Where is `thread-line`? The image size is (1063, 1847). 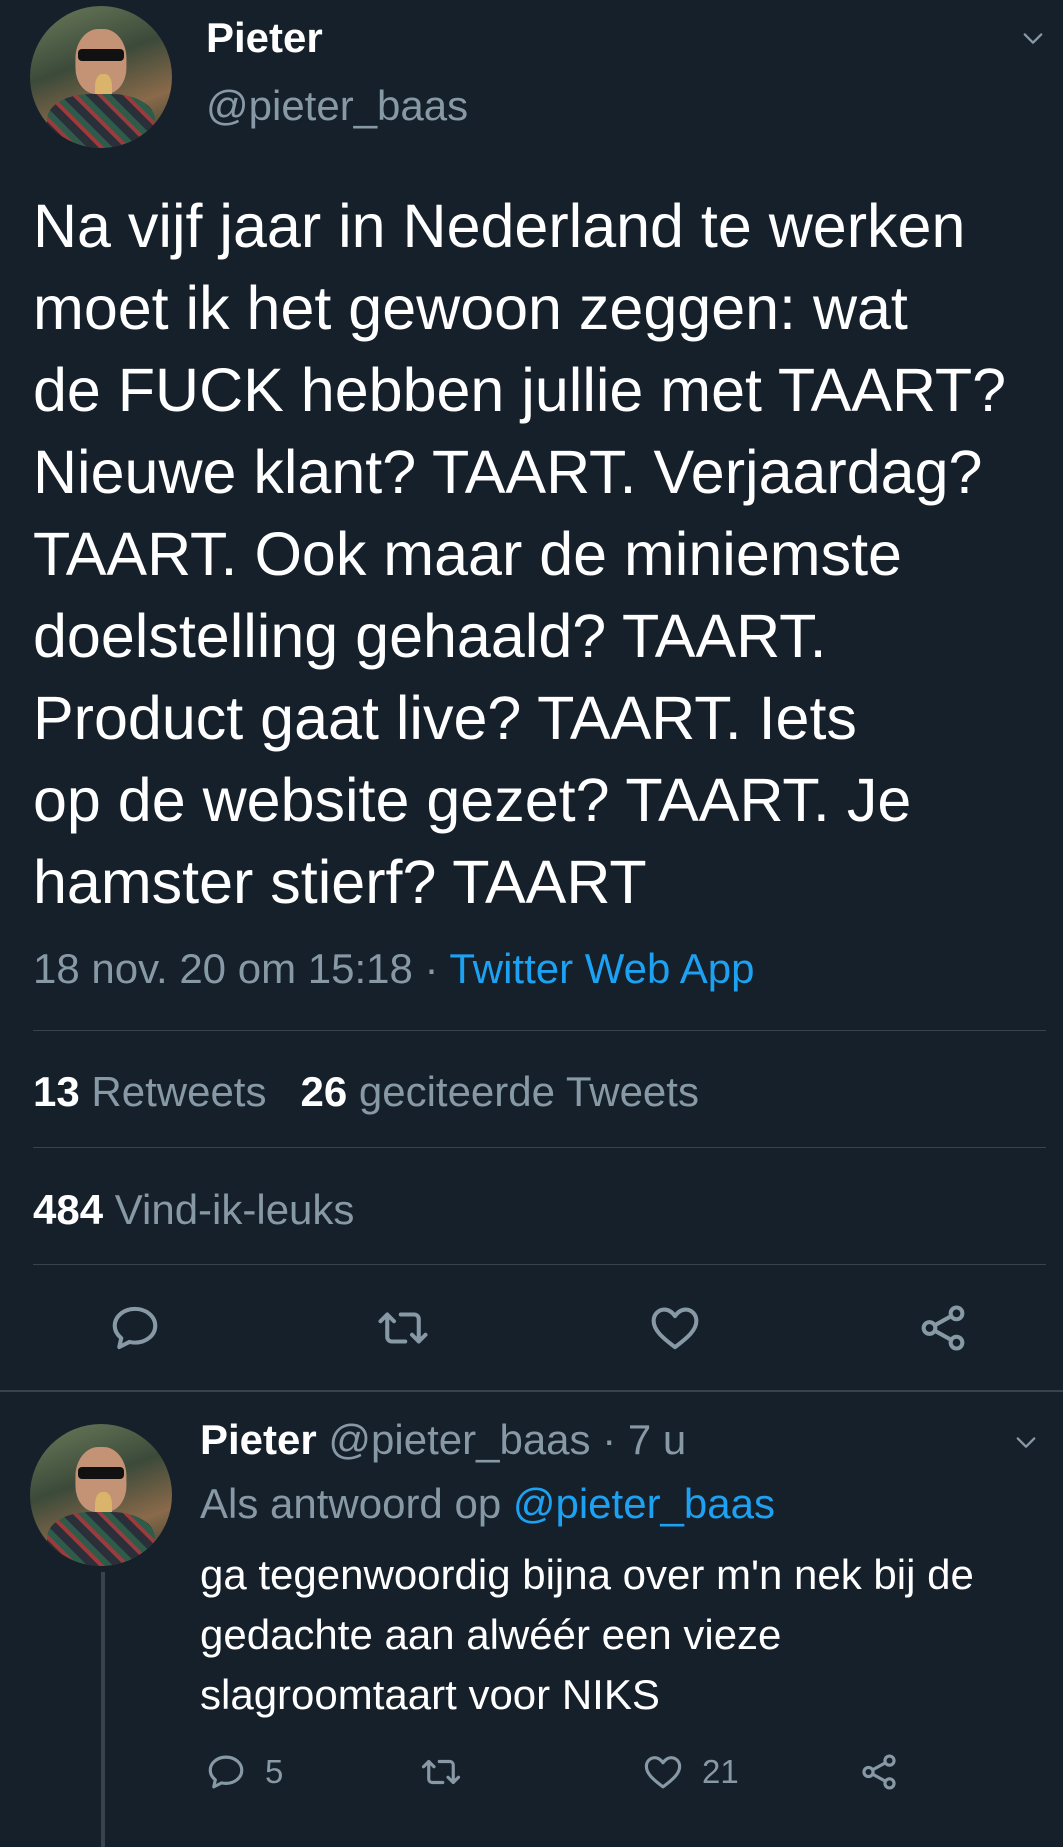 thread-line is located at coordinates (103, 1709).